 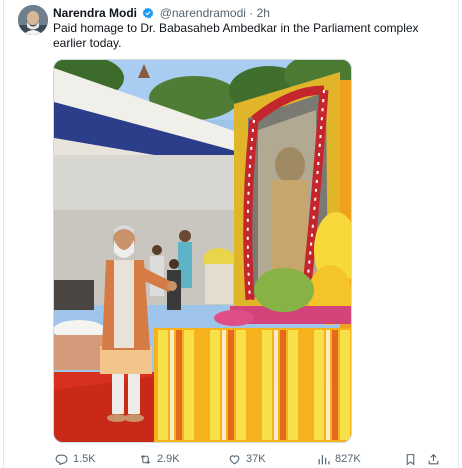 I want to click on verified-badge-icon, so click(x=148, y=13).